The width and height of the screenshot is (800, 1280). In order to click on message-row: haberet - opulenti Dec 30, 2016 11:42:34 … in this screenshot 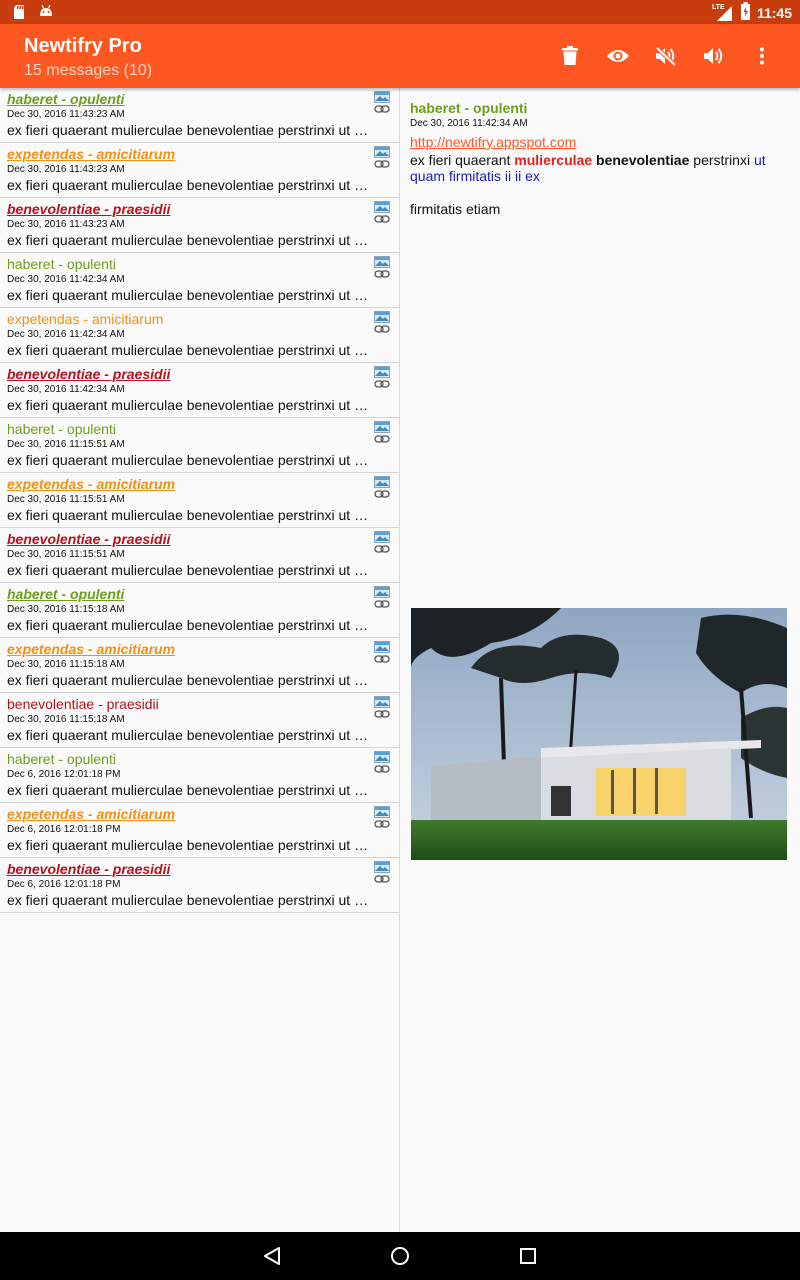, I will do `click(199, 280)`.